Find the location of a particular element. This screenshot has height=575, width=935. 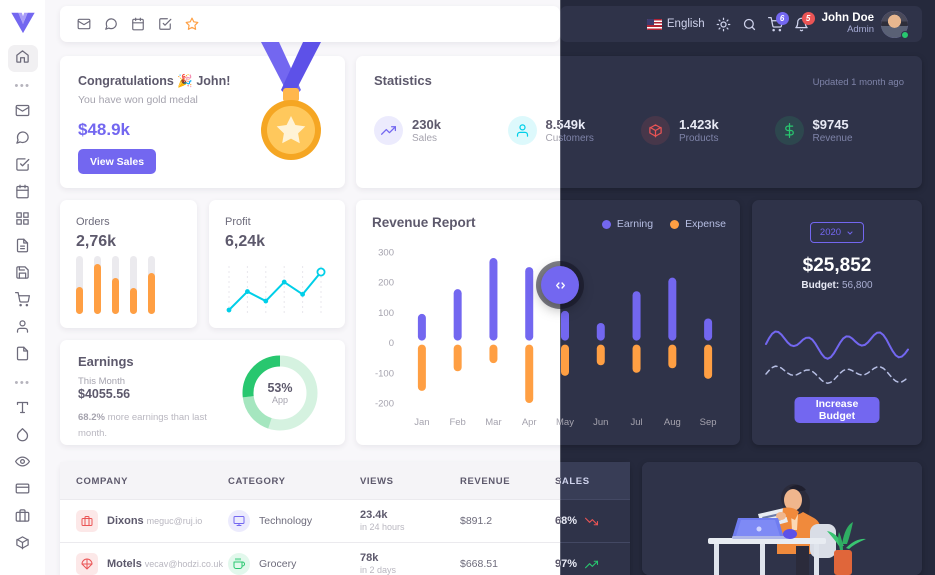

sidebar-item-email is located at coordinates (23, 112).